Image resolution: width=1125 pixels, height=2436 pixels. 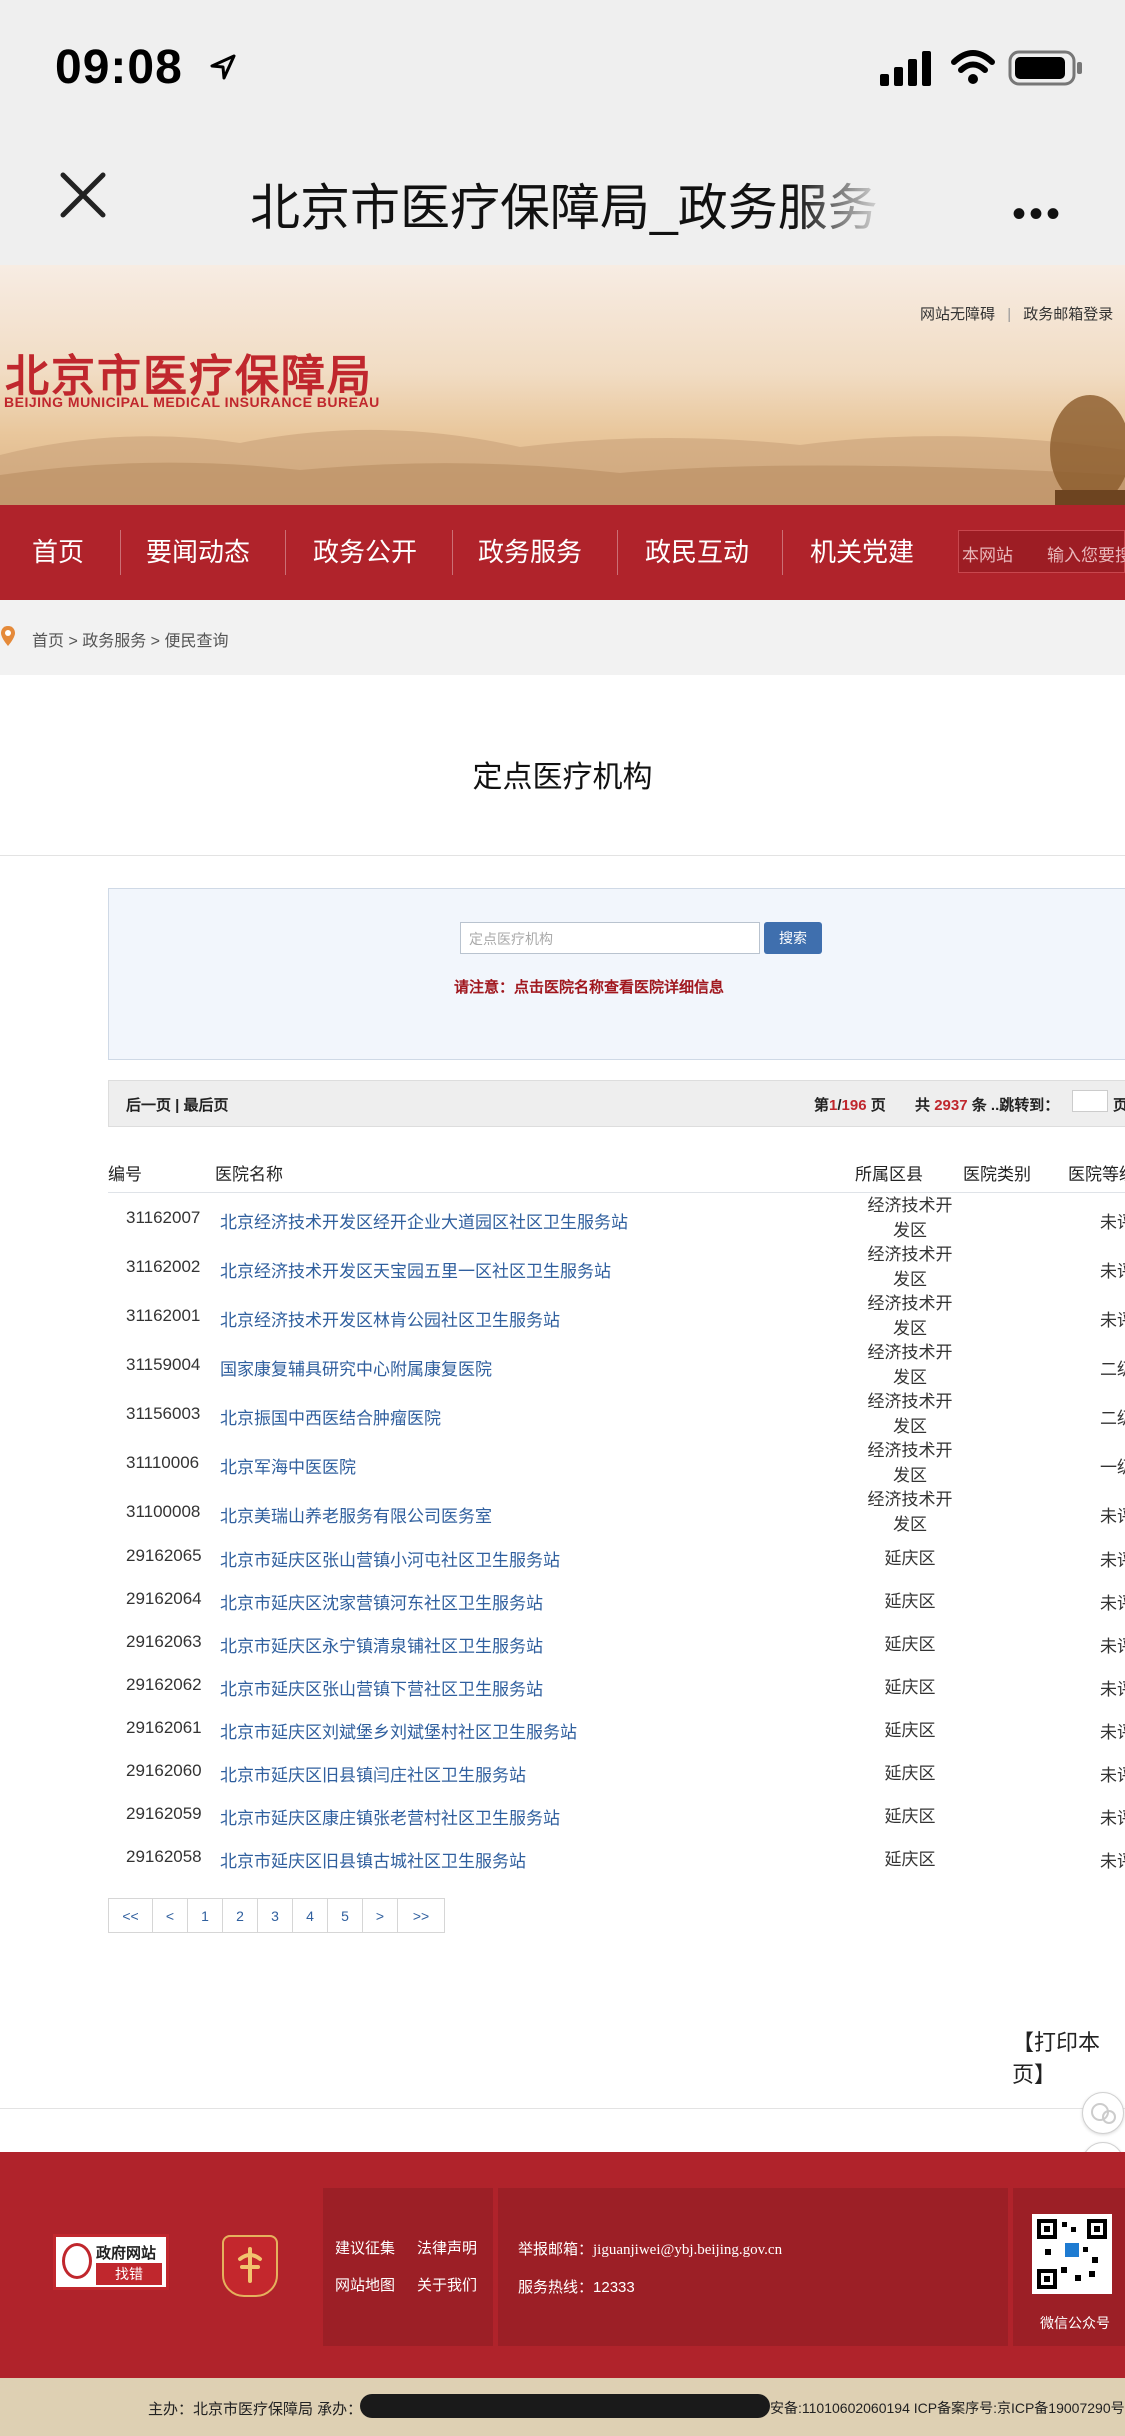 What do you see at coordinates (530, 552) in the screenshot?
I see `menu-item-gov-service: 政务服务` at bounding box center [530, 552].